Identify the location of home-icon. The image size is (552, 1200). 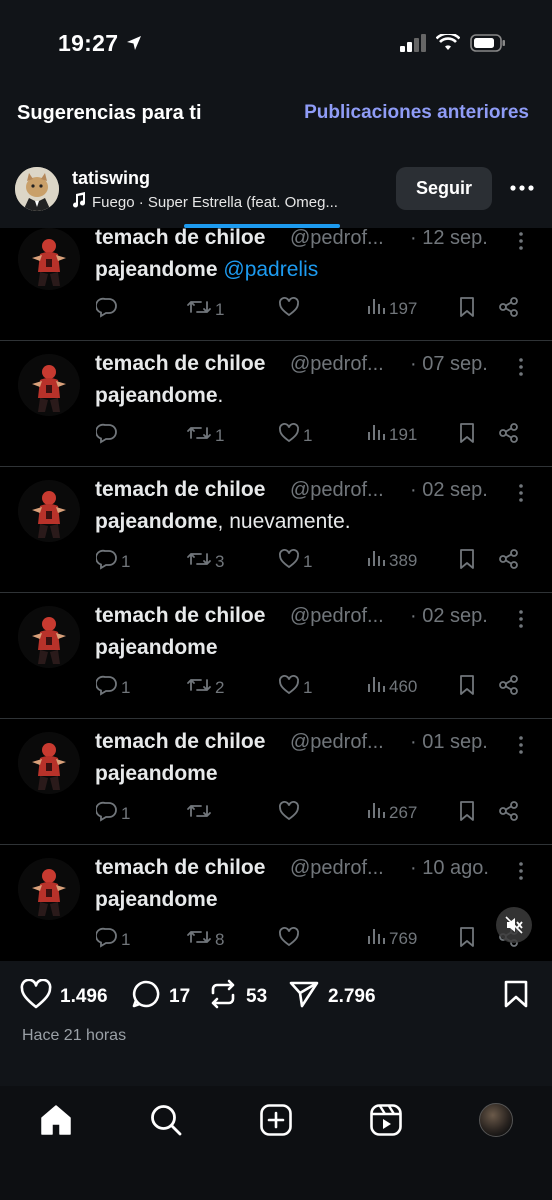
(56, 1120).